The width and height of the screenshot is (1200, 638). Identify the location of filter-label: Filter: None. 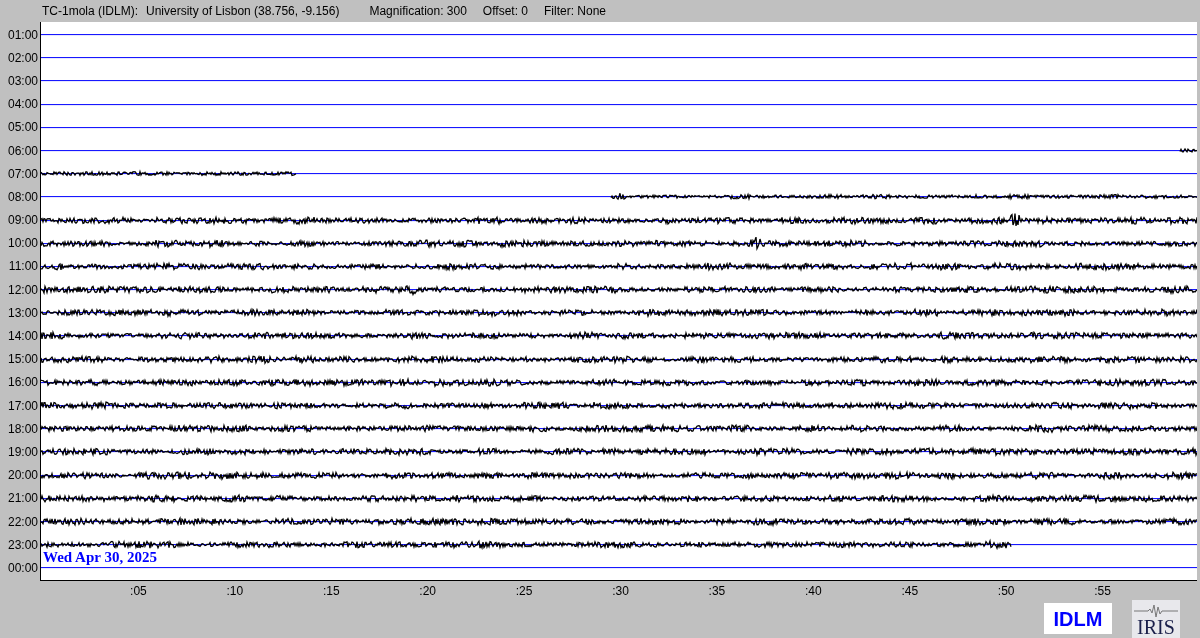
(575, 11).